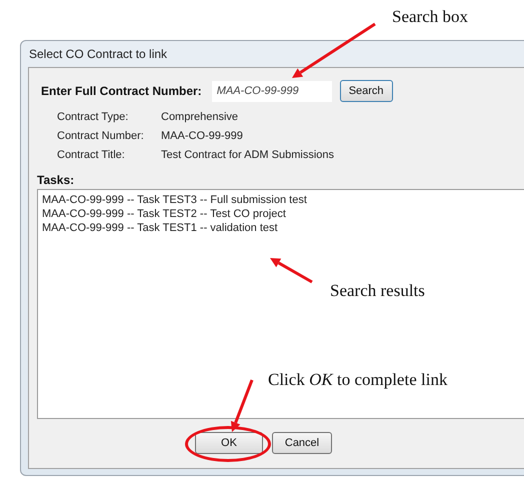  I want to click on detail-label: Contract Number:, so click(101, 136).